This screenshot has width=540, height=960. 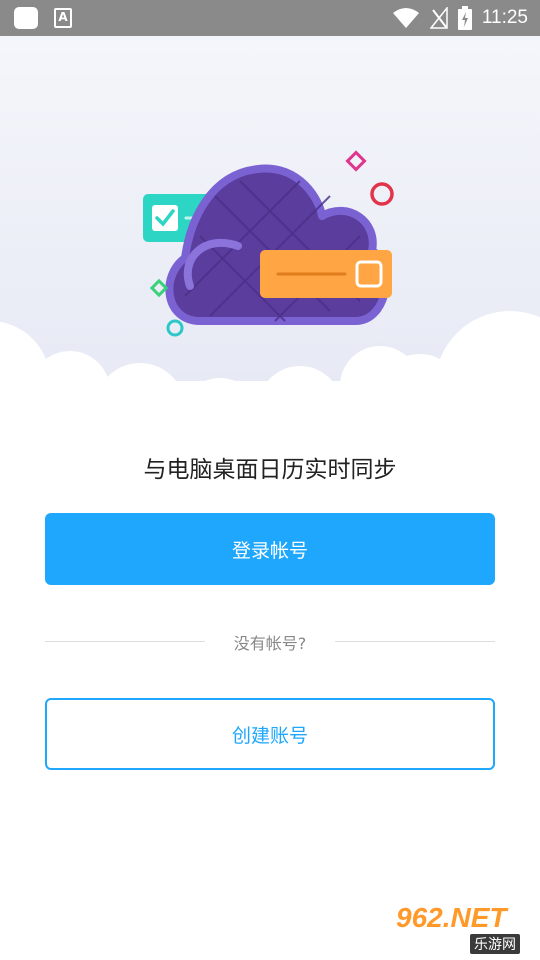 What do you see at coordinates (270, 18) in the screenshot?
I see `status-bar: A 11:25` at bounding box center [270, 18].